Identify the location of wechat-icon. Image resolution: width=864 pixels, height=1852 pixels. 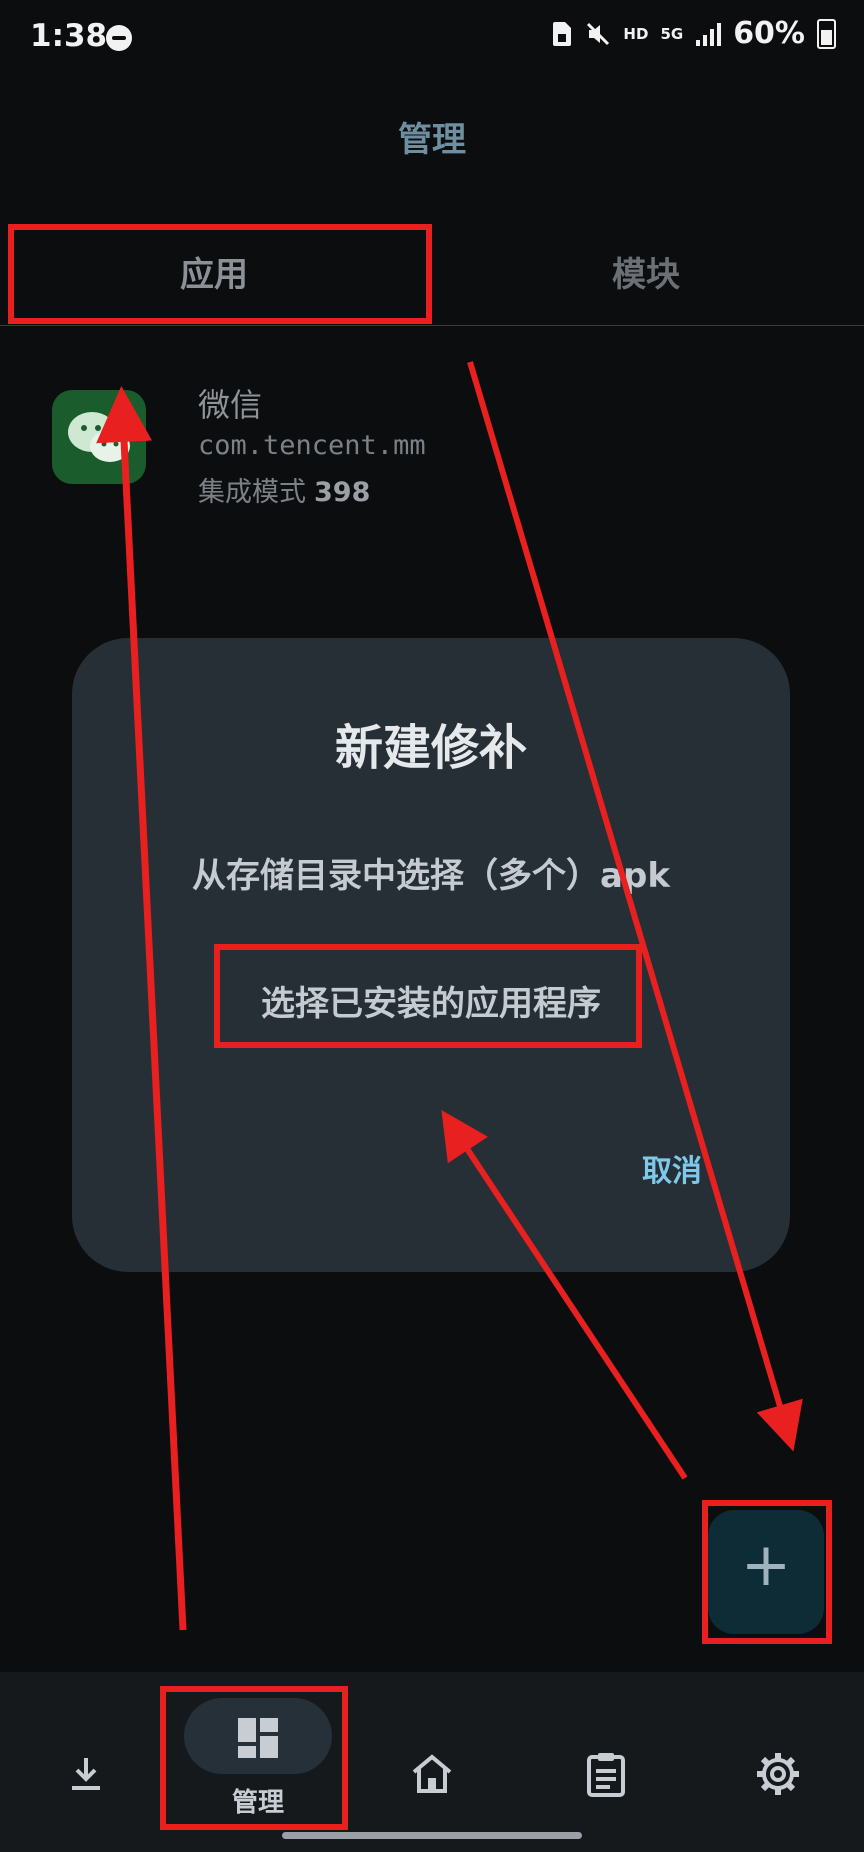
(99, 437).